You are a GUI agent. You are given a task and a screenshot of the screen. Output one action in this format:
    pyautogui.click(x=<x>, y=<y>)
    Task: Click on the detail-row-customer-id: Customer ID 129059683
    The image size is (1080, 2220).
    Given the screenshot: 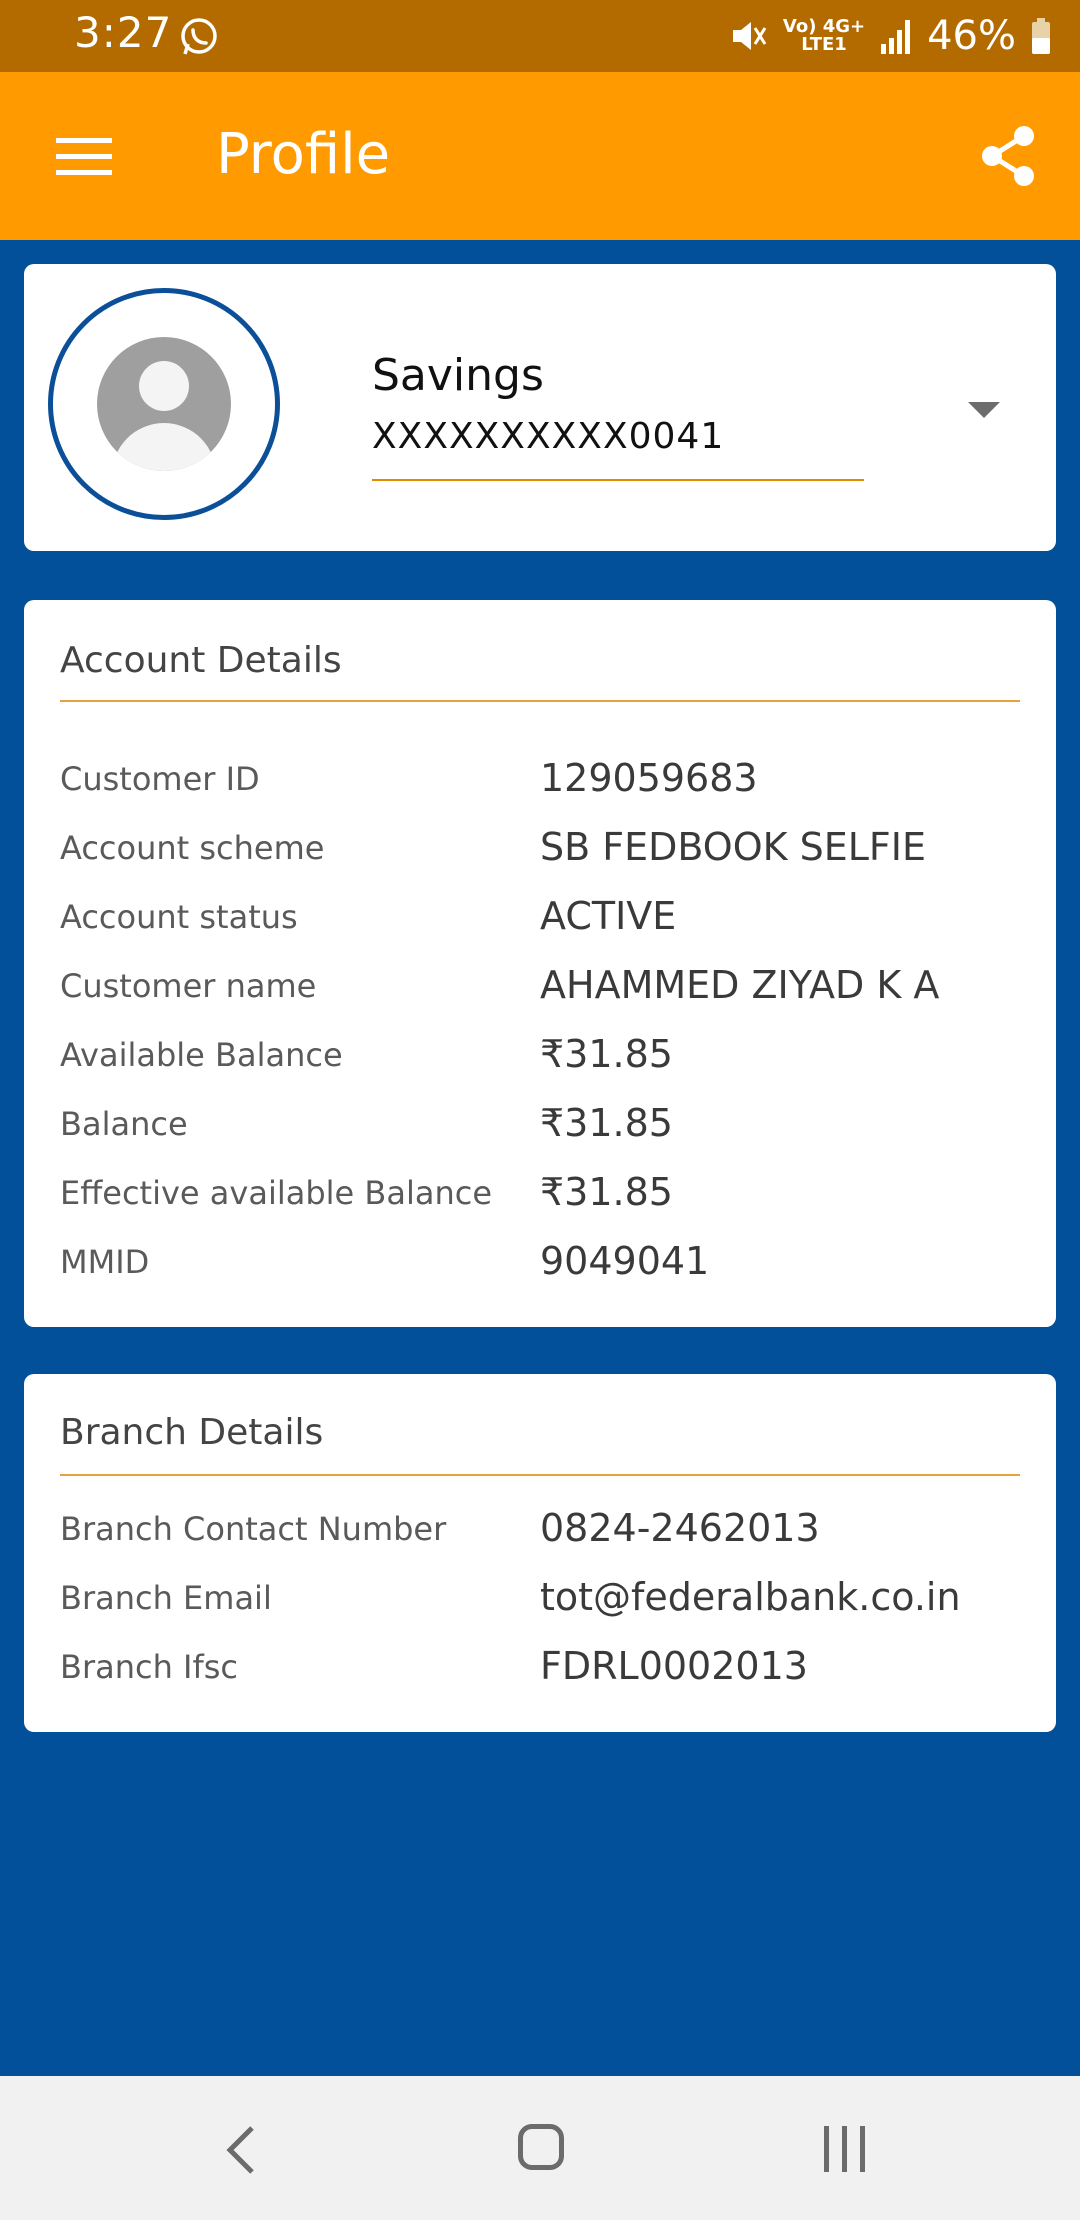 What is the action you would take?
    pyautogui.click(x=540, y=788)
    